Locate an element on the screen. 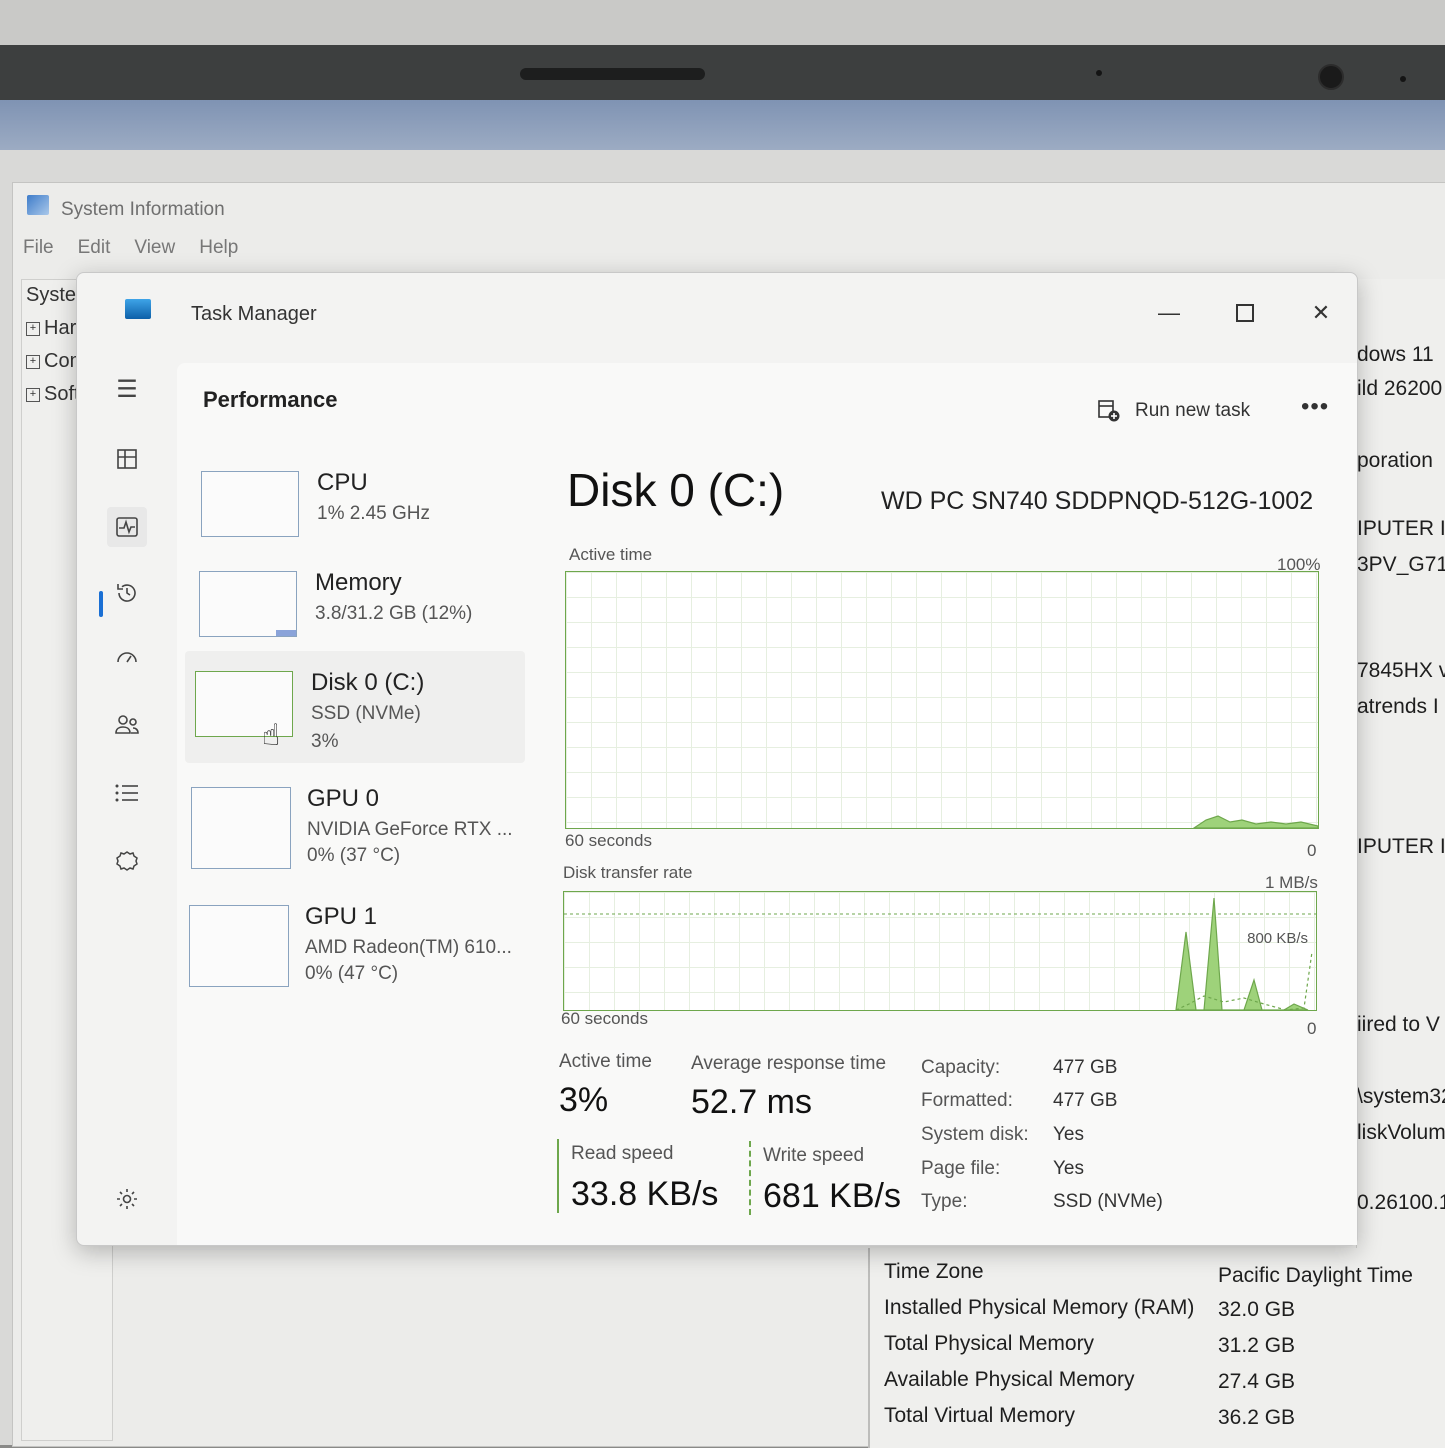 The height and width of the screenshot is (1448, 1445). transfer-rate-graph: 800 KB/s is located at coordinates (940, 951).